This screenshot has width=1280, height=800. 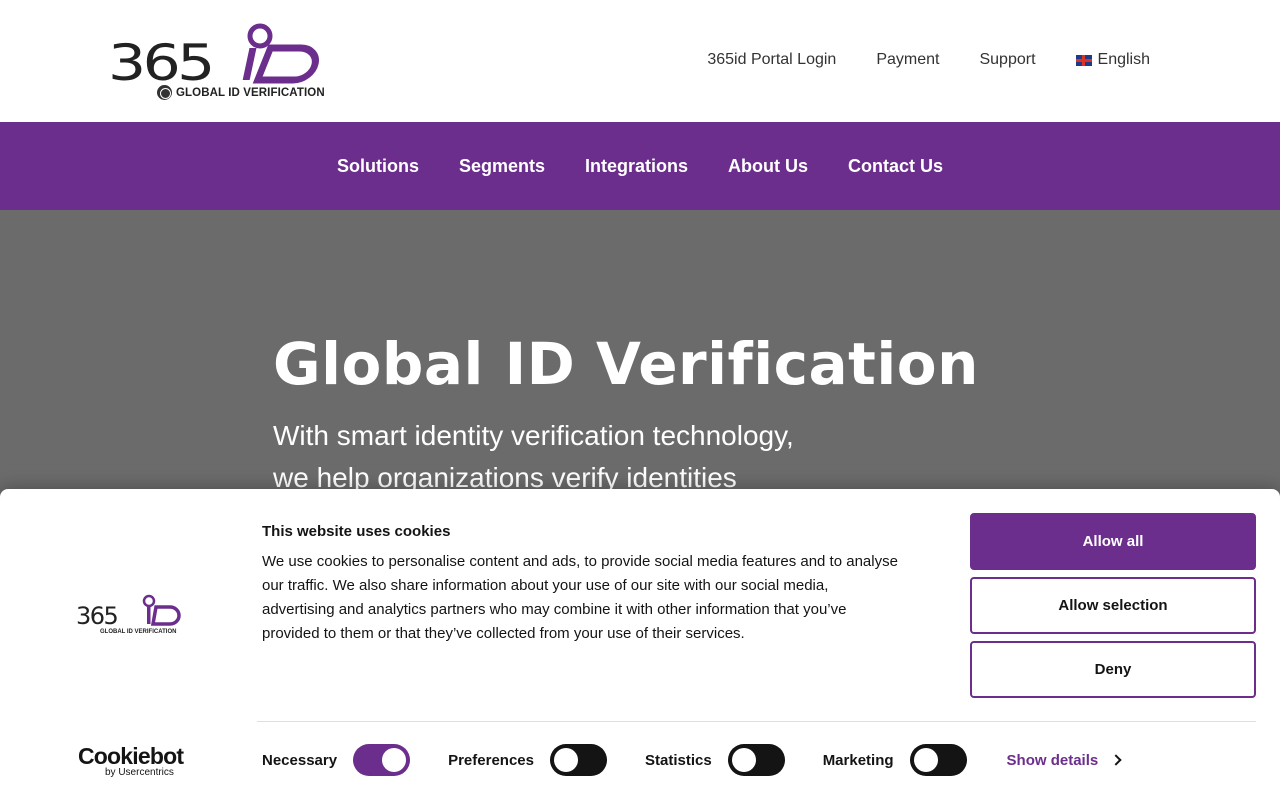 What do you see at coordinates (138, 631) in the screenshot?
I see `svg-text: GLOBAL ID VERIFICATION` at bounding box center [138, 631].